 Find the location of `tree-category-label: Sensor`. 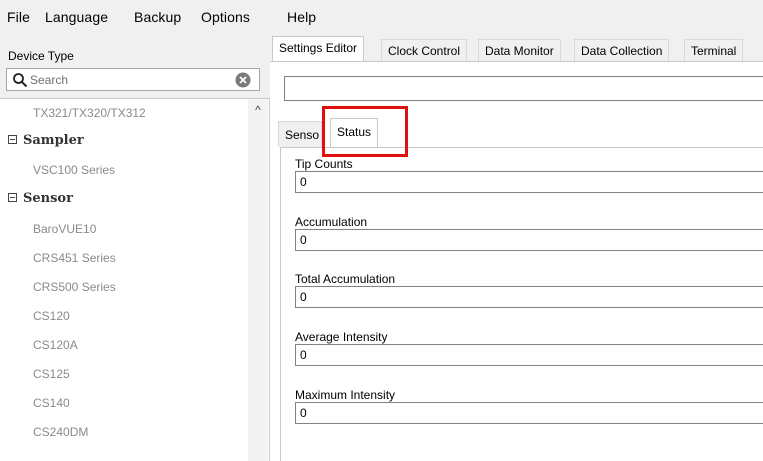

tree-category-label: Sensor is located at coordinates (48, 198).